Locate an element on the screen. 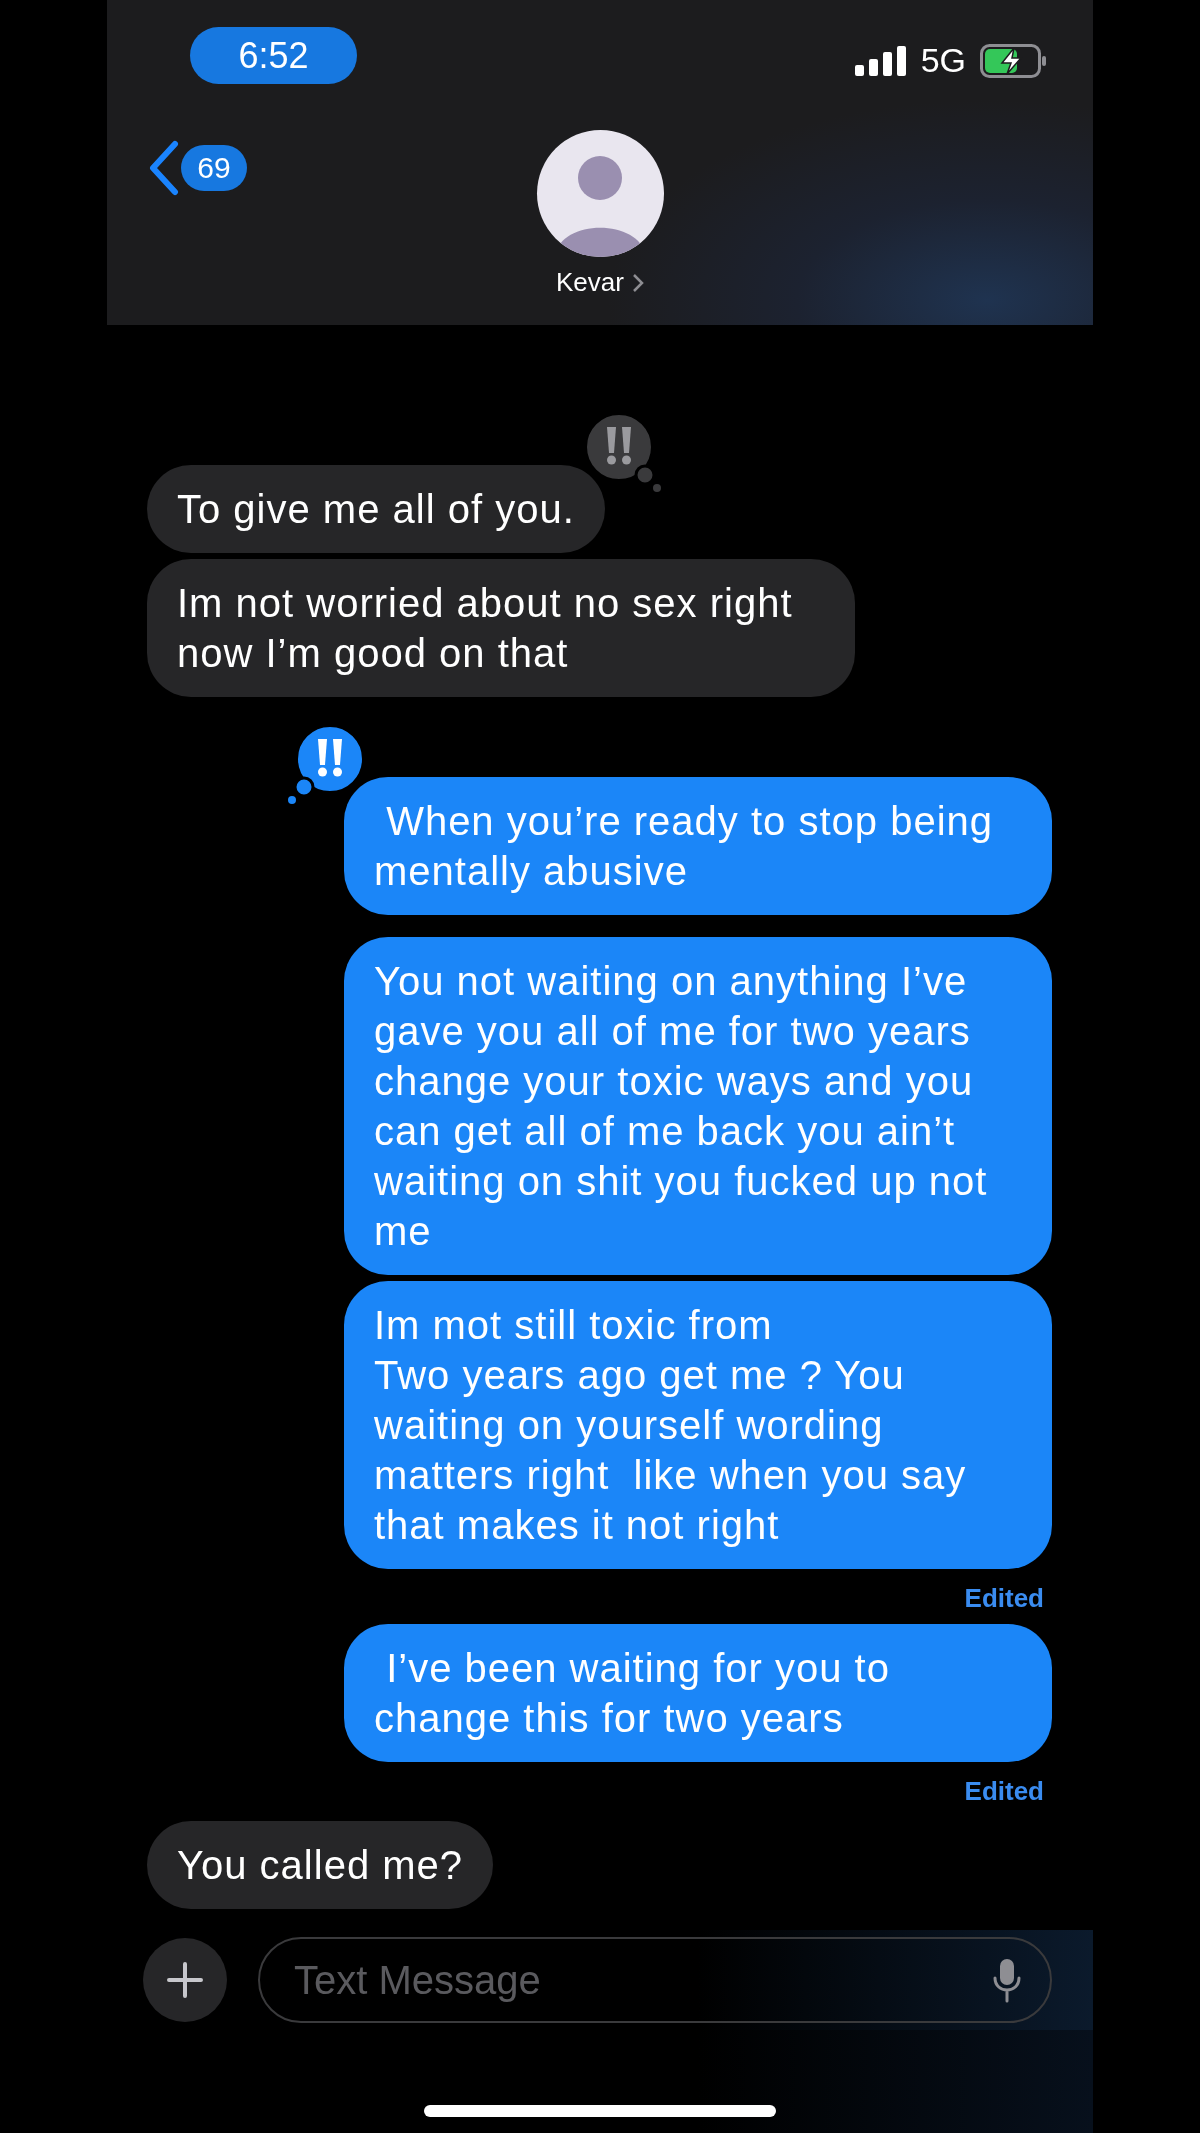 This screenshot has width=1200, height=2133. message-input-field: Text Message is located at coordinates (655, 1980).